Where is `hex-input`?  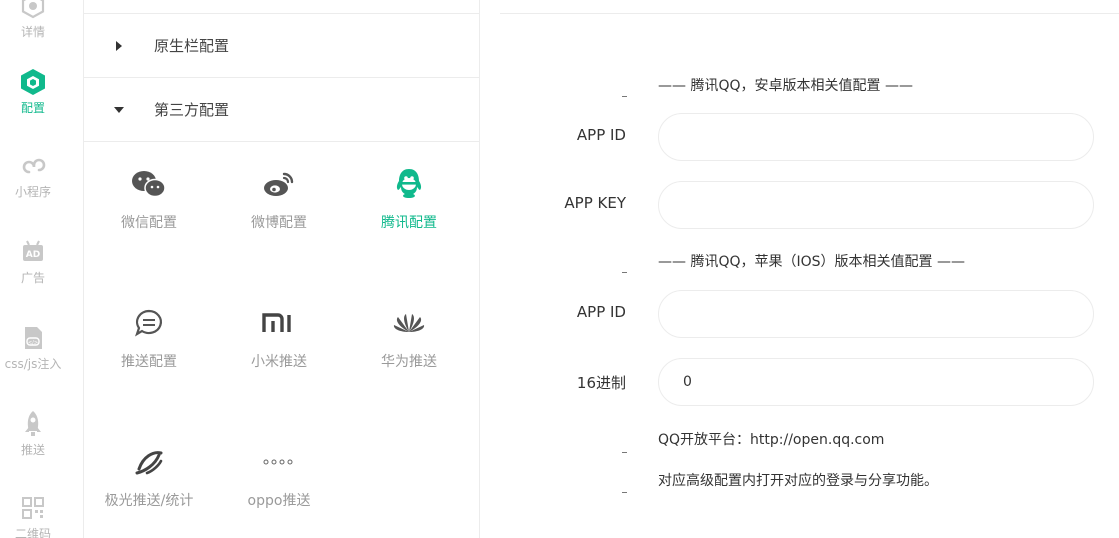
hex-input is located at coordinates (876, 382).